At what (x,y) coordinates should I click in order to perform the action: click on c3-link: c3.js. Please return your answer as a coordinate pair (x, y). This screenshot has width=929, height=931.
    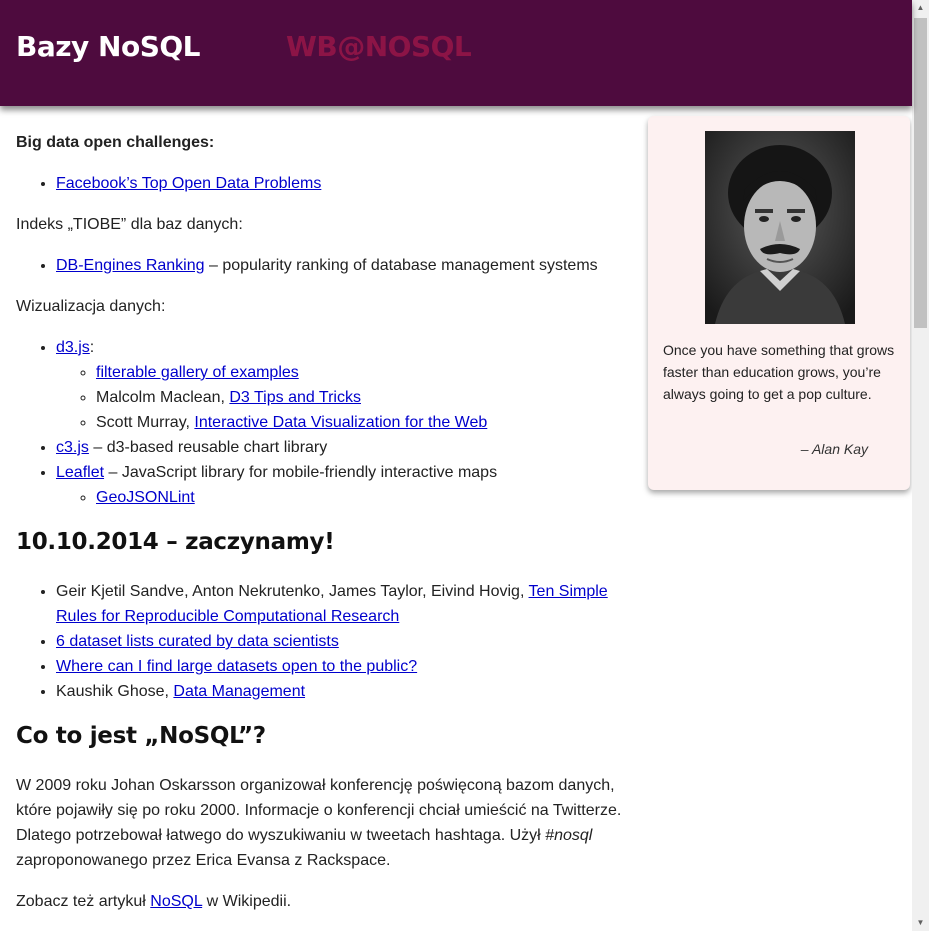
    Looking at the image, I should click on (72, 447).